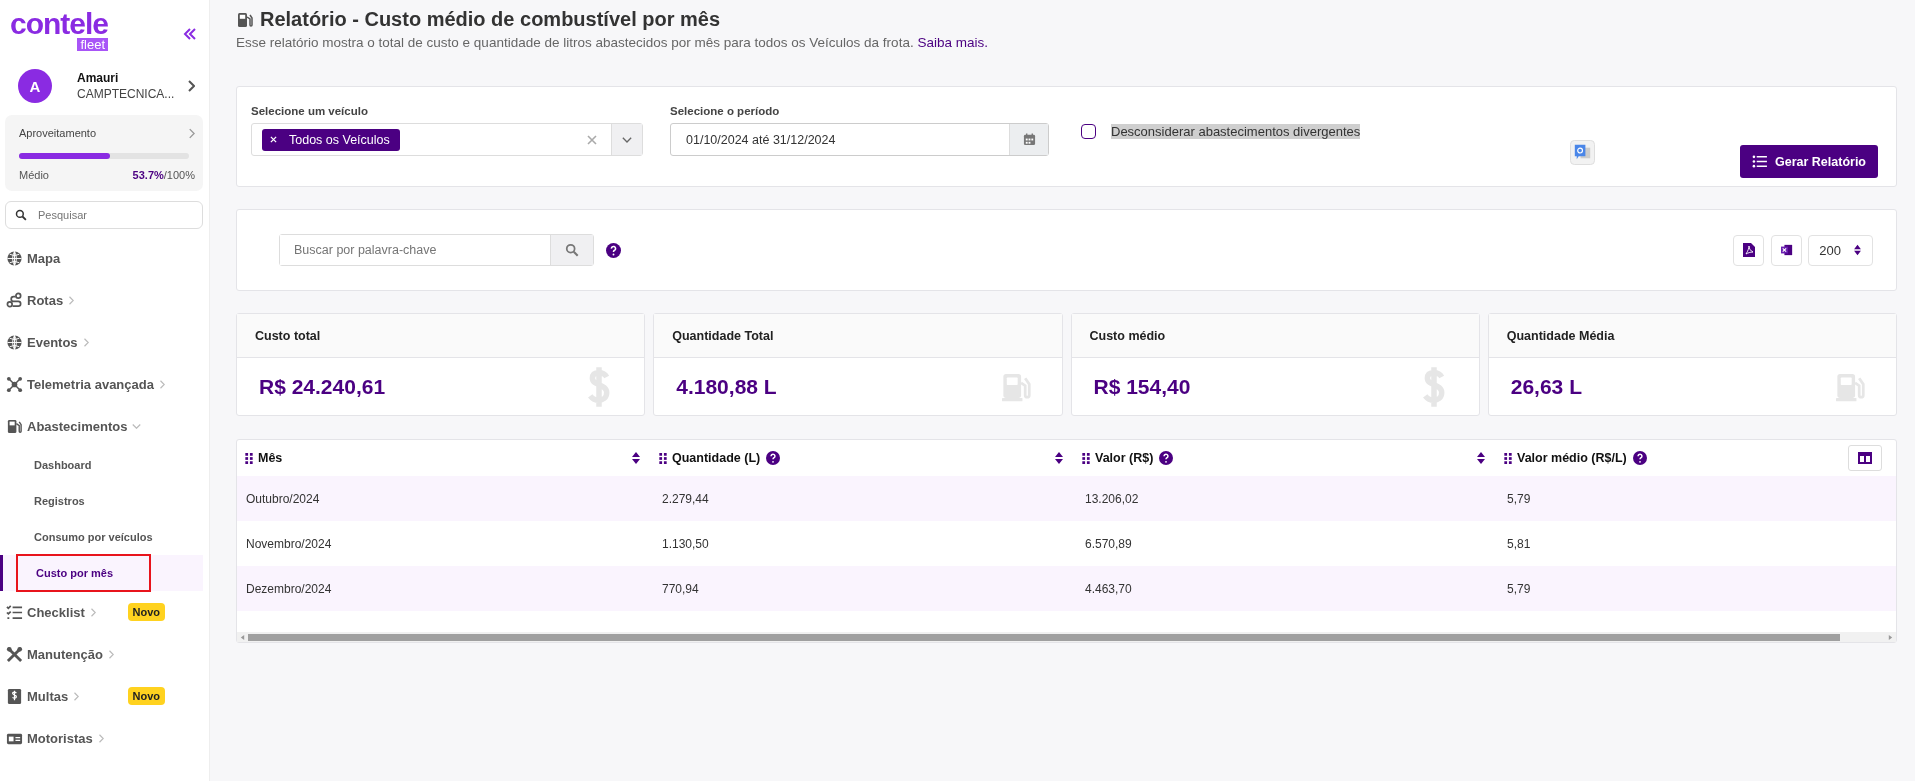 This screenshot has height=781, width=1915. Describe the element at coordinates (726, 386) in the screenshot. I see `stat-value: 4.180,88 L` at that location.